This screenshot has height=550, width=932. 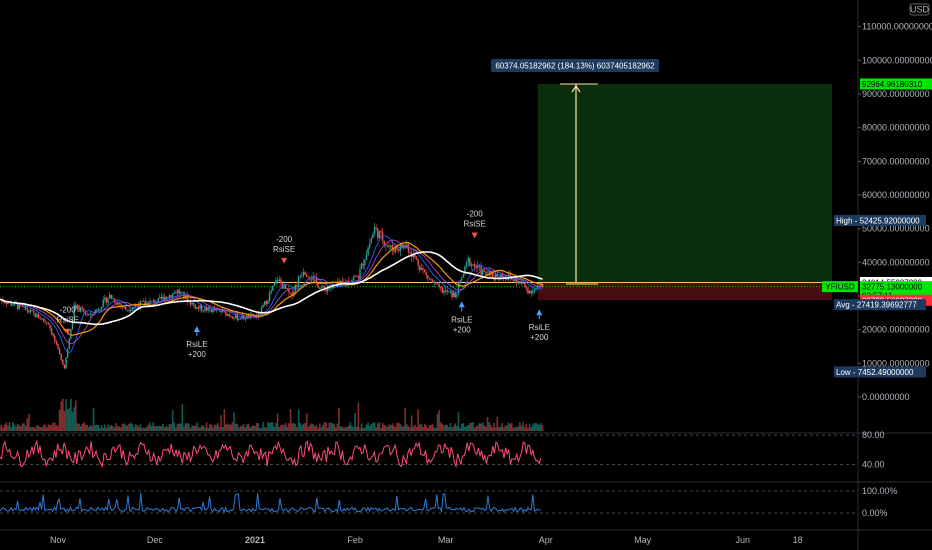 What do you see at coordinates (685, 291) in the screenshot?
I see `loss-zone` at bounding box center [685, 291].